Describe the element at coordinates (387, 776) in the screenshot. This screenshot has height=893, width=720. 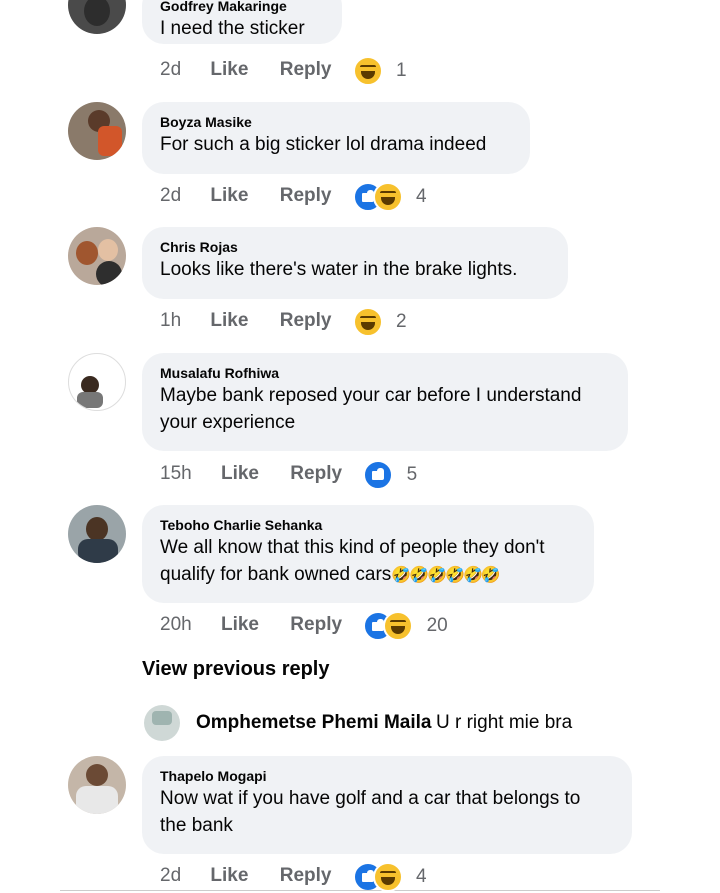
I see `comment-author: Thapelo Mogapi` at that location.